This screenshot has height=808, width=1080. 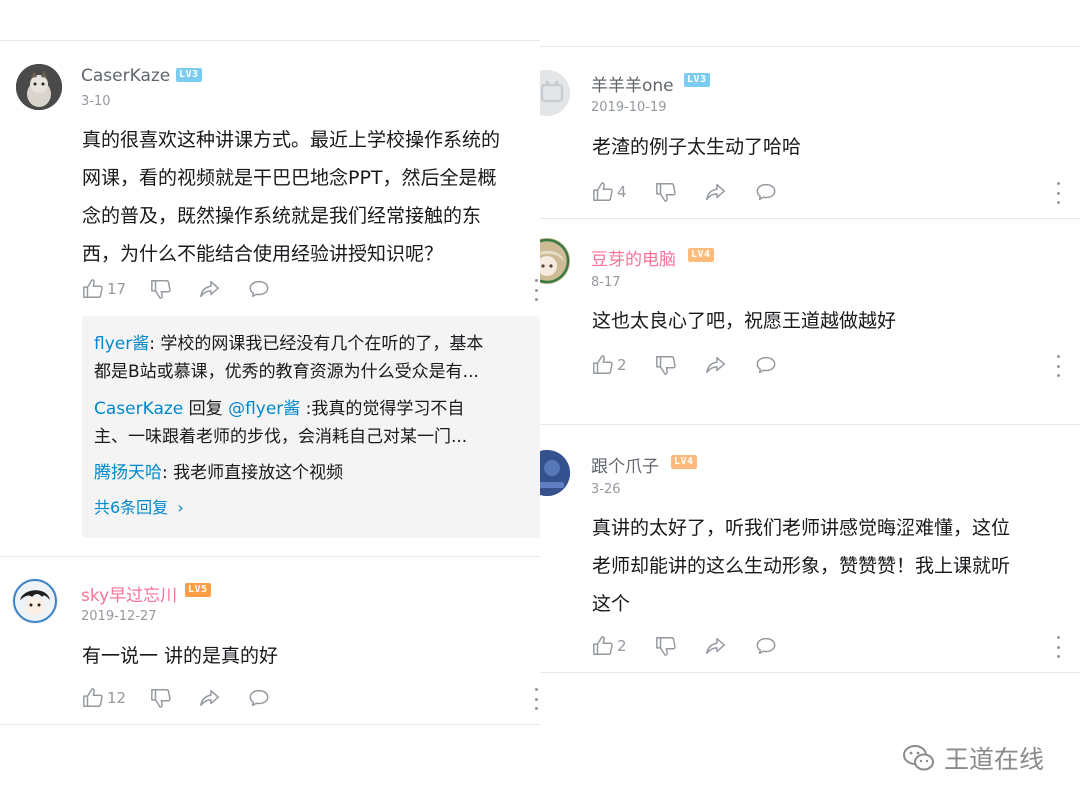 I want to click on level-badge: LV4, so click(x=684, y=462).